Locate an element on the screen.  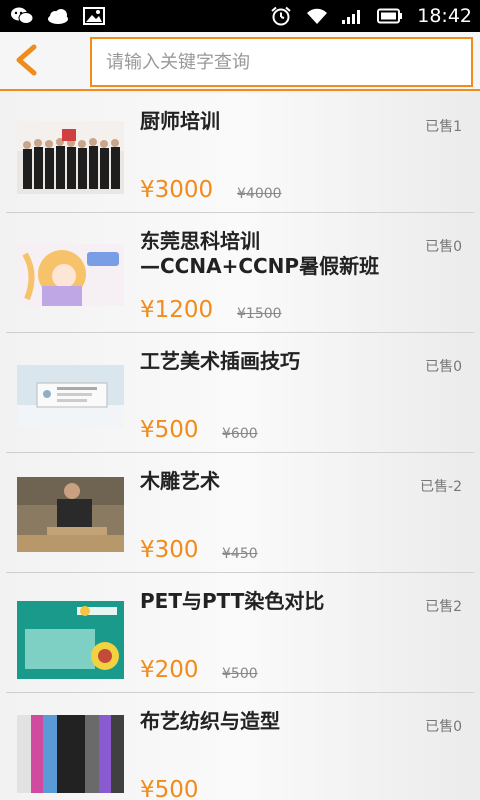
status-time: 18:42 is located at coordinates (444, 16).